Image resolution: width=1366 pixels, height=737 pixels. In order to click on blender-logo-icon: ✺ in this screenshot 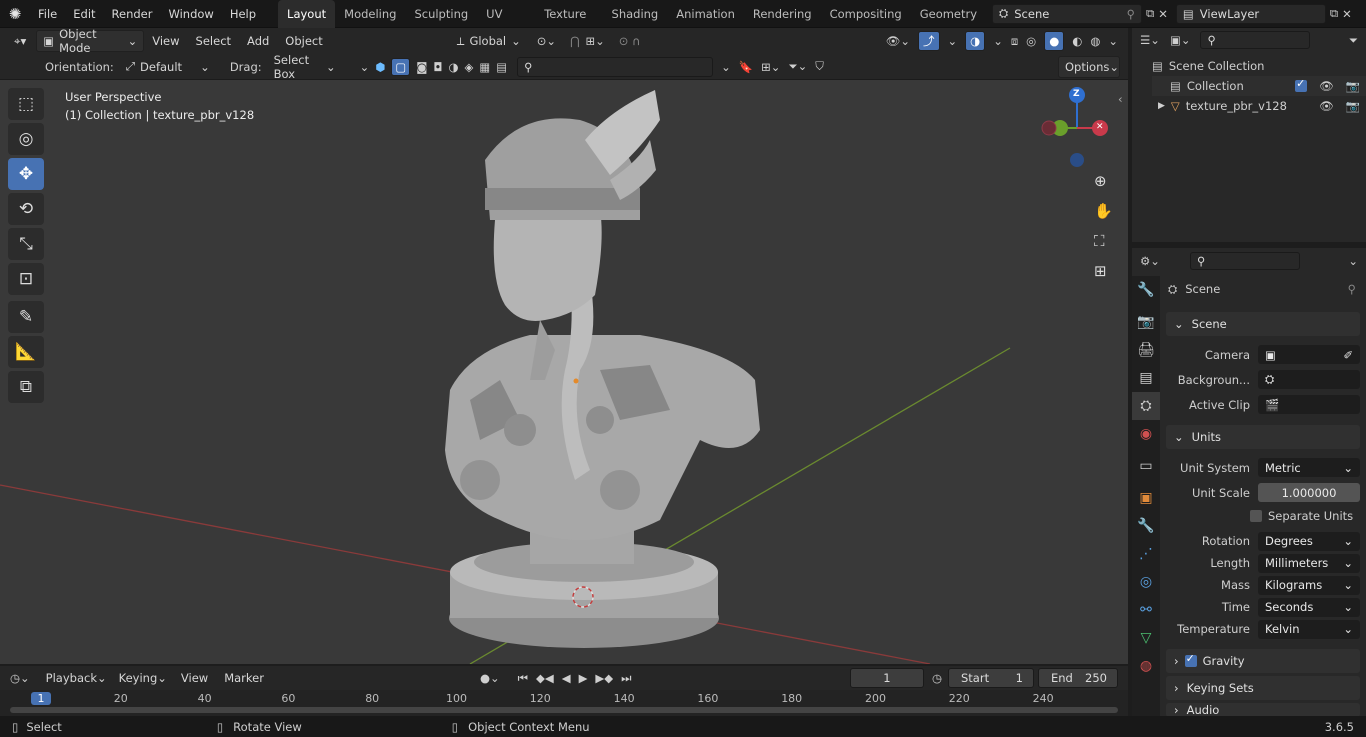, I will do `click(15, 14)`.